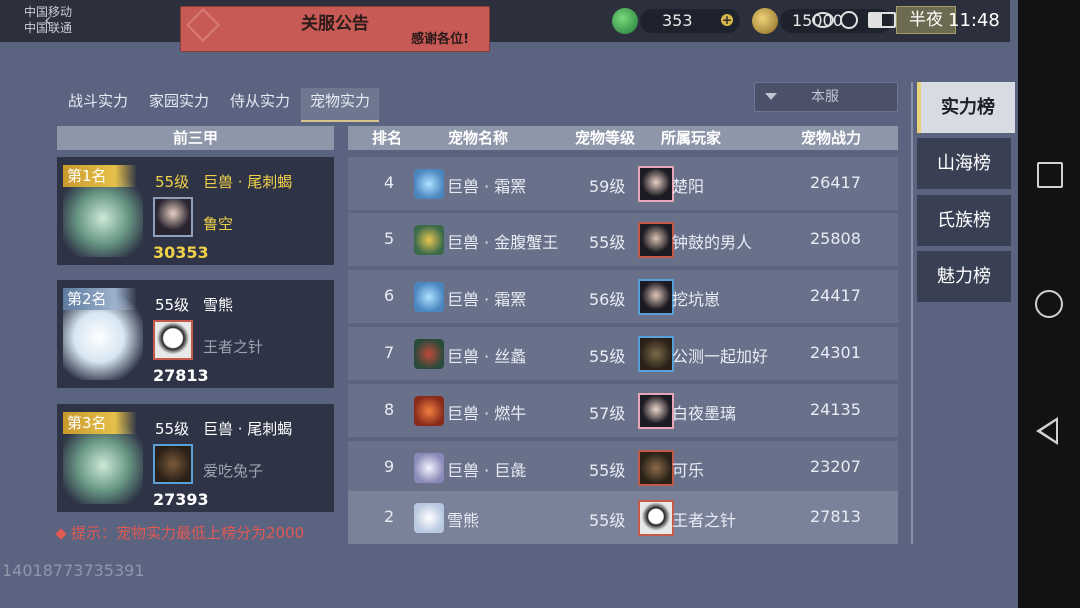 This screenshot has width=1080, height=608. Describe the element at coordinates (61, 533) in the screenshot. I see `warning-icon` at that location.